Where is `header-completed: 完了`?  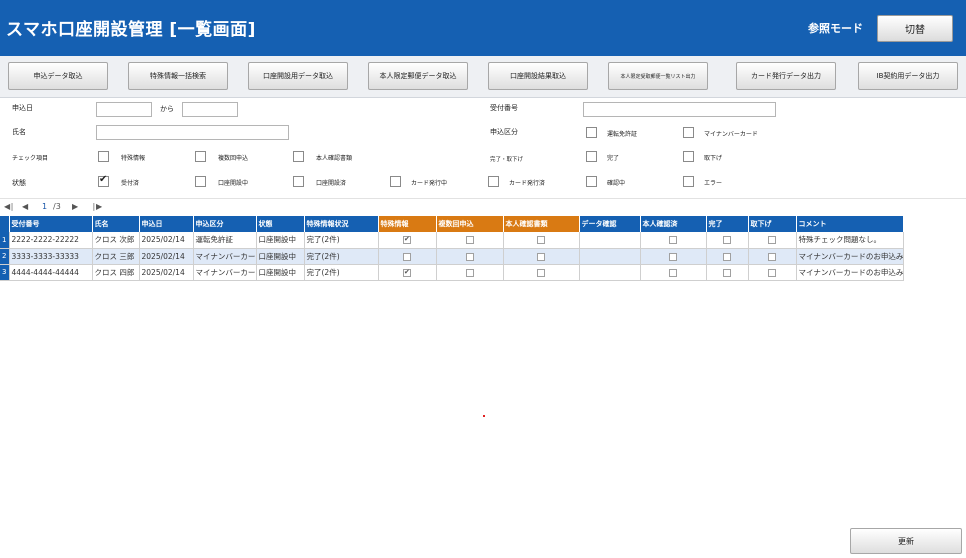
header-completed: 完了 is located at coordinates (727, 224).